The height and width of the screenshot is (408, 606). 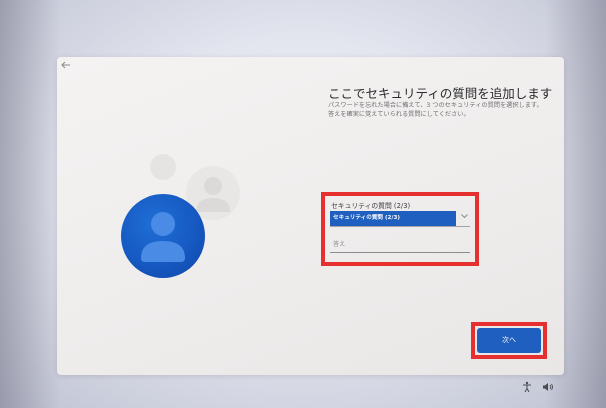 I want to click on volume-icon, so click(x=548, y=384).